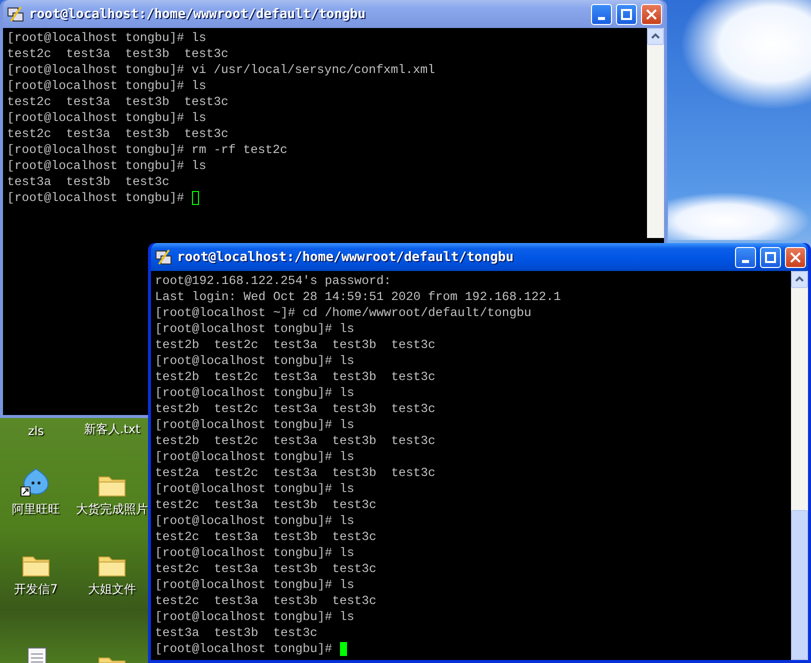 This screenshot has width=811, height=663. What do you see at coordinates (221, 70) in the screenshot?
I see `terminal-line: [root@localhost tongbu]# vi /usr/local/sersync/confxml.xml` at bounding box center [221, 70].